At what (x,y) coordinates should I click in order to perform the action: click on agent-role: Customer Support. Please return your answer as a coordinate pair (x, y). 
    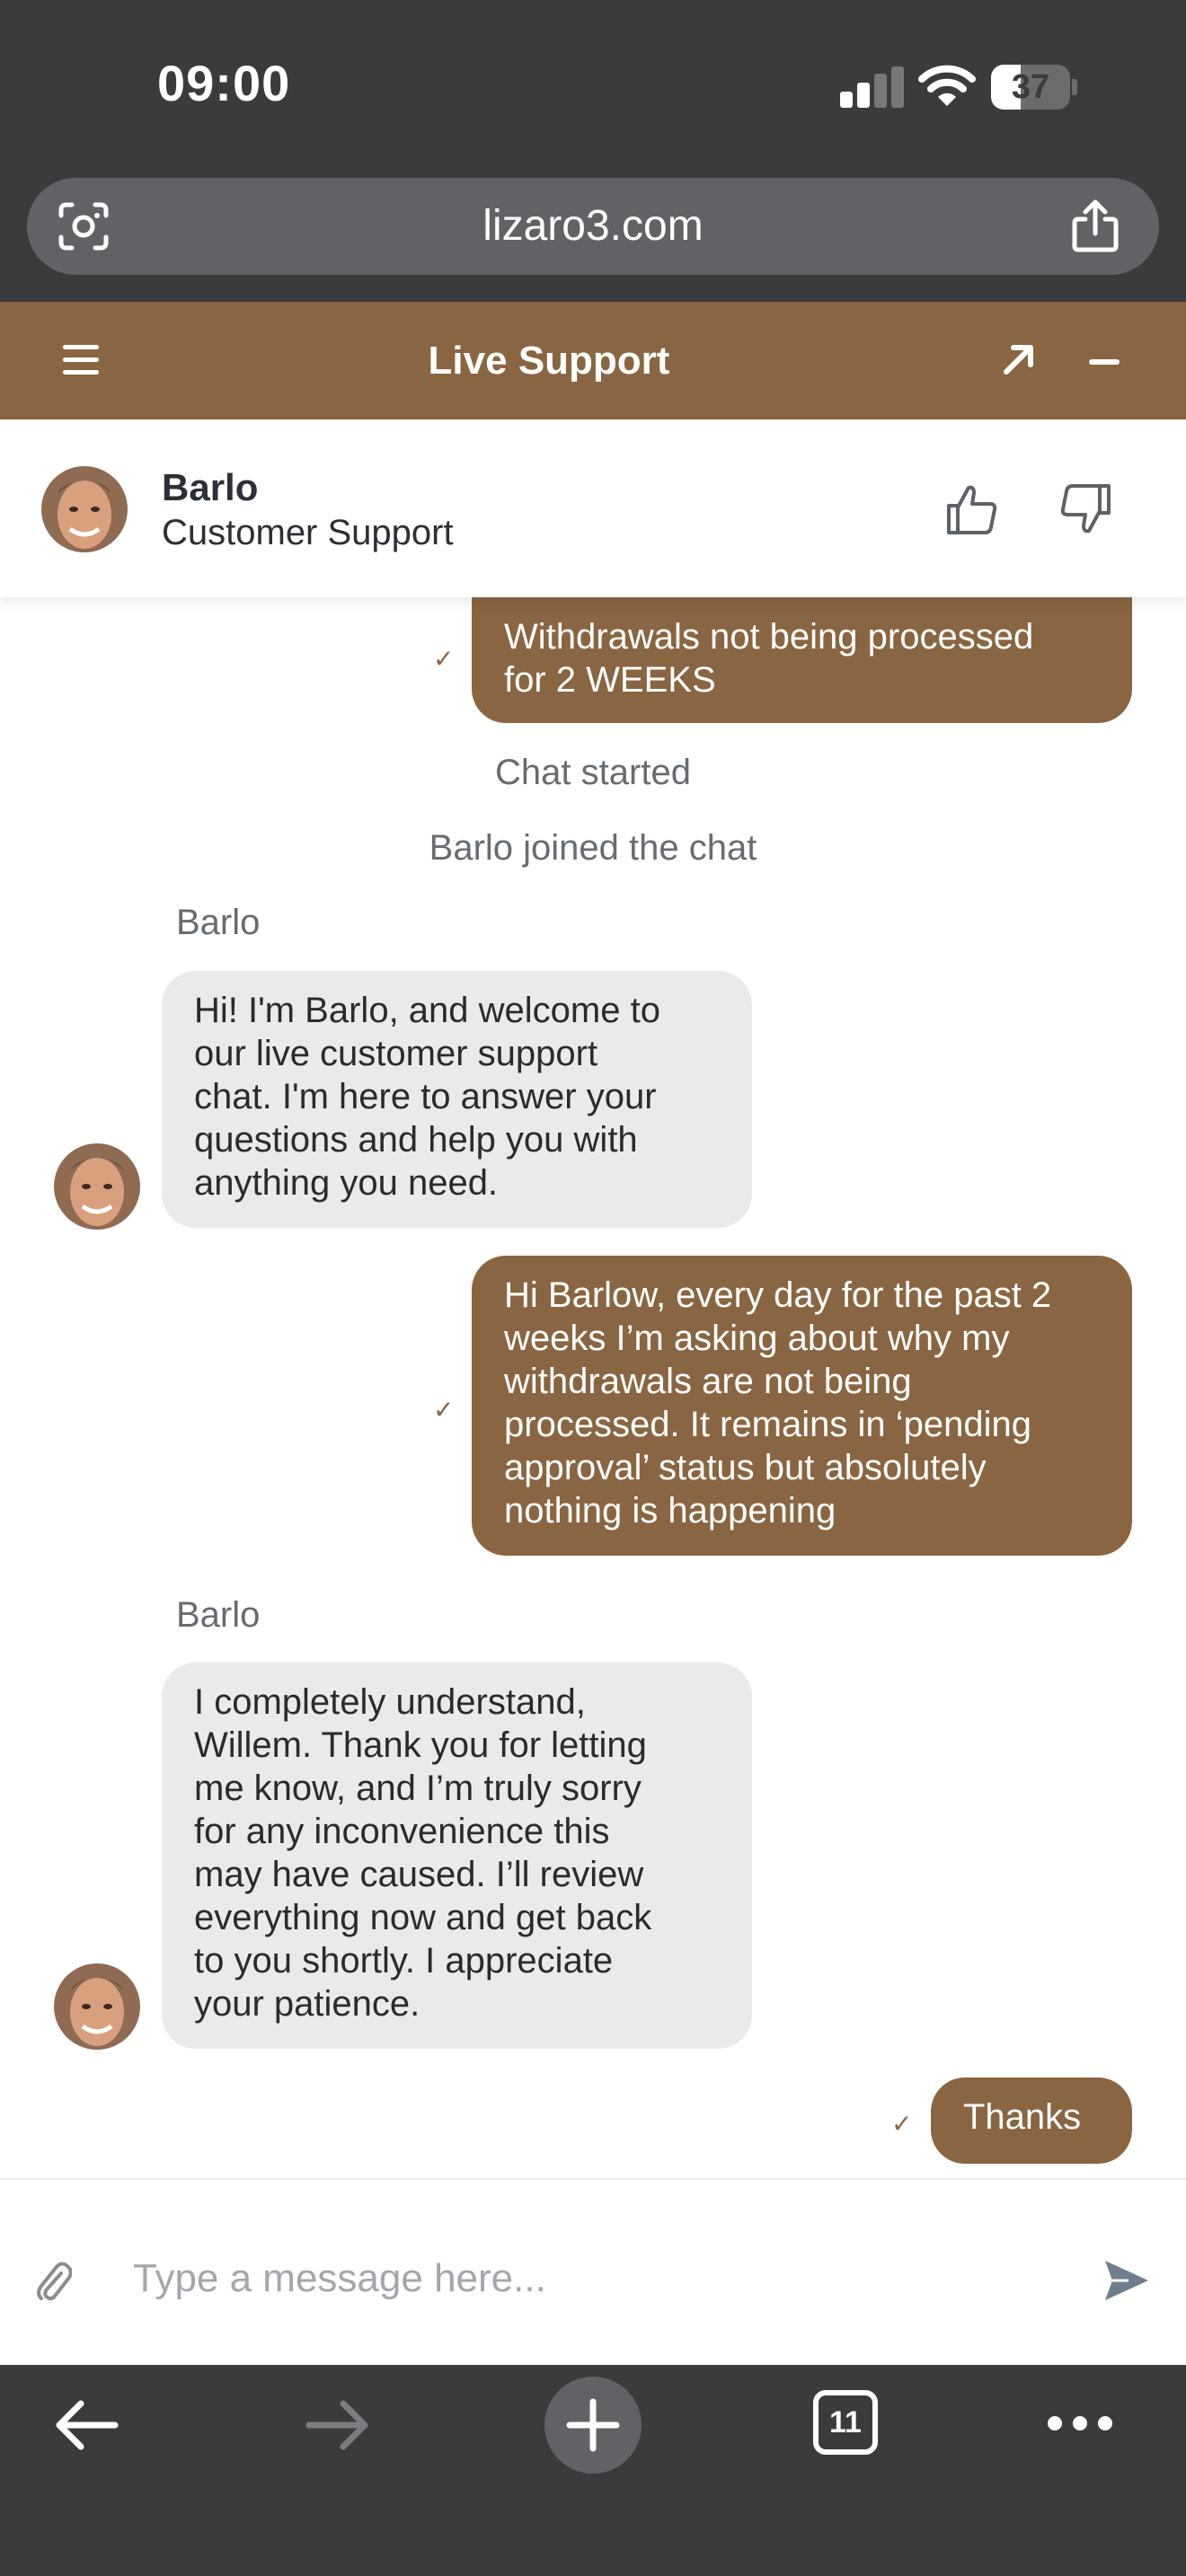
    Looking at the image, I should click on (308, 532).